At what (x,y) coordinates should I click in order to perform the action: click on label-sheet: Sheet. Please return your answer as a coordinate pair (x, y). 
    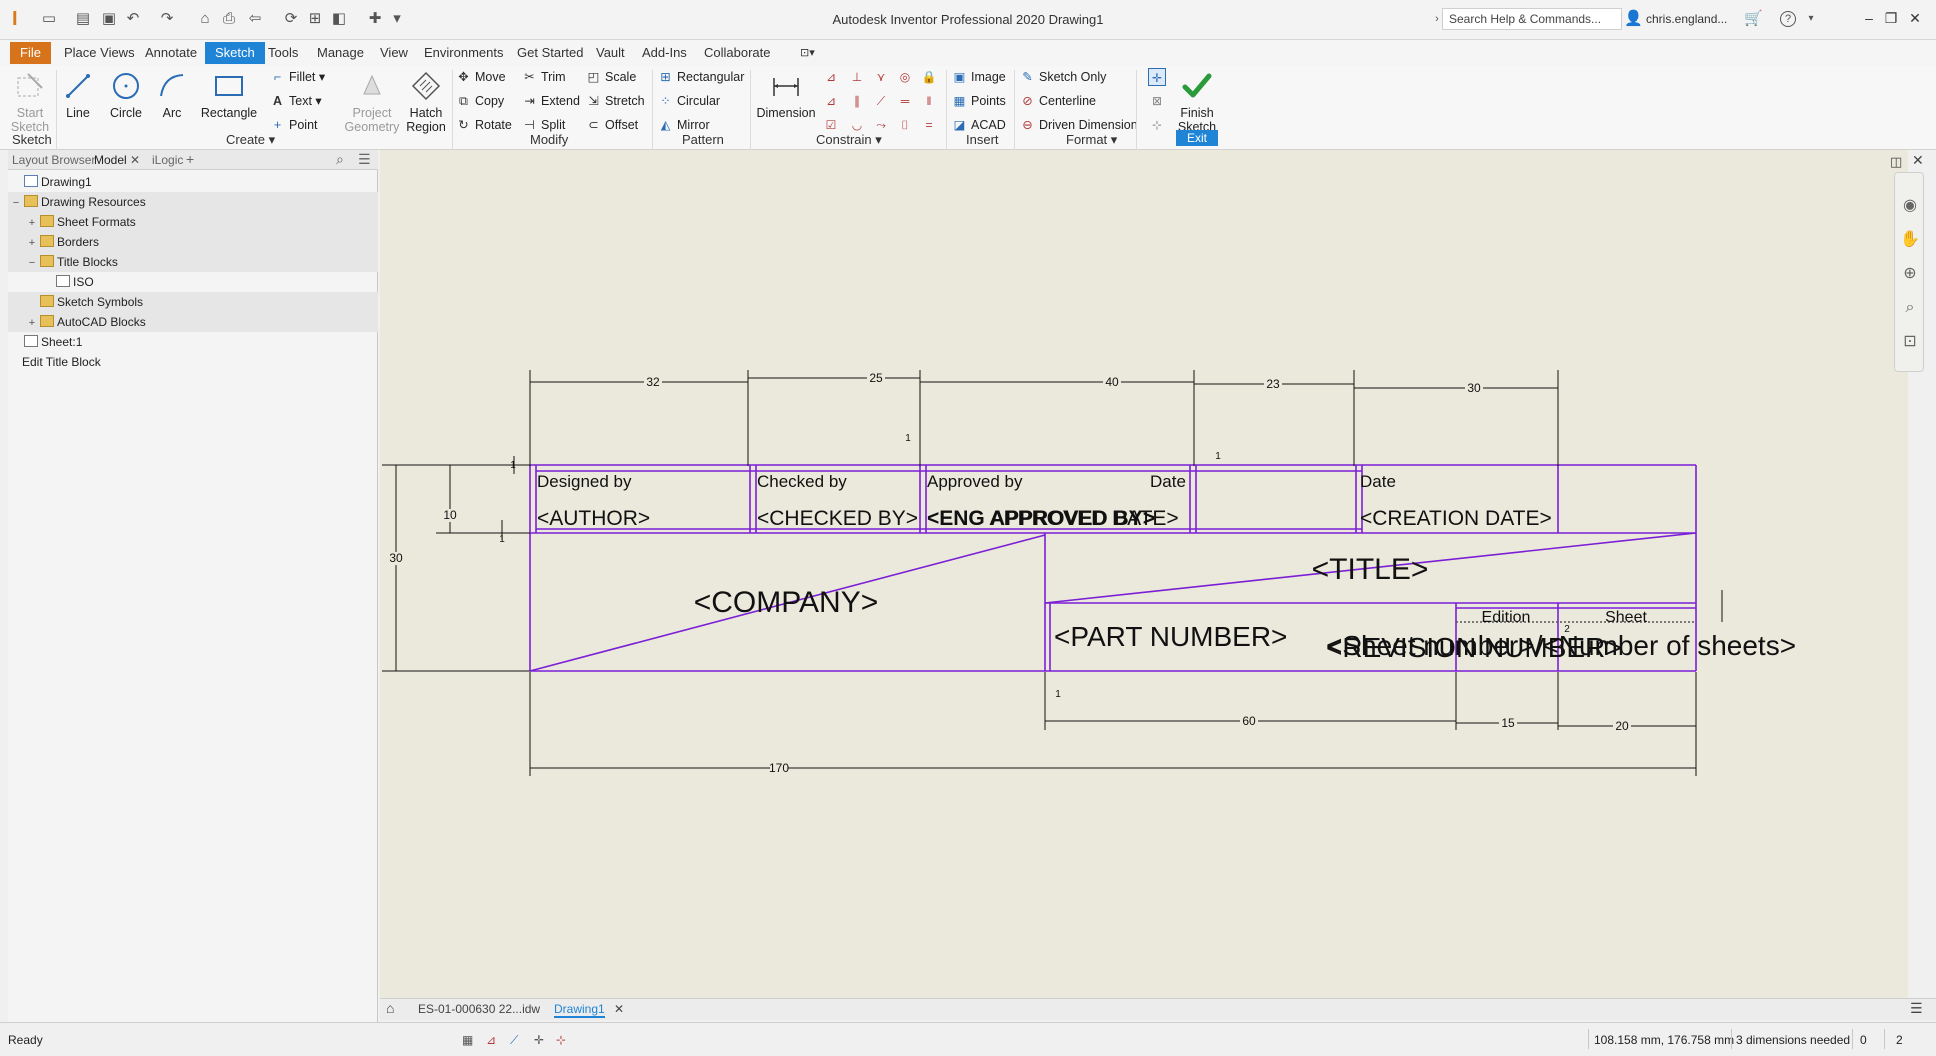
    Looking at the image, I should click on (1626, 617).